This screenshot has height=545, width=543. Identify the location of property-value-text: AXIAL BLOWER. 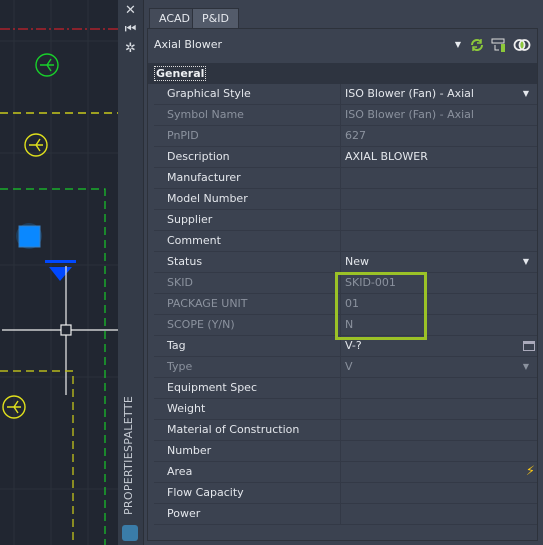
(386, 156).